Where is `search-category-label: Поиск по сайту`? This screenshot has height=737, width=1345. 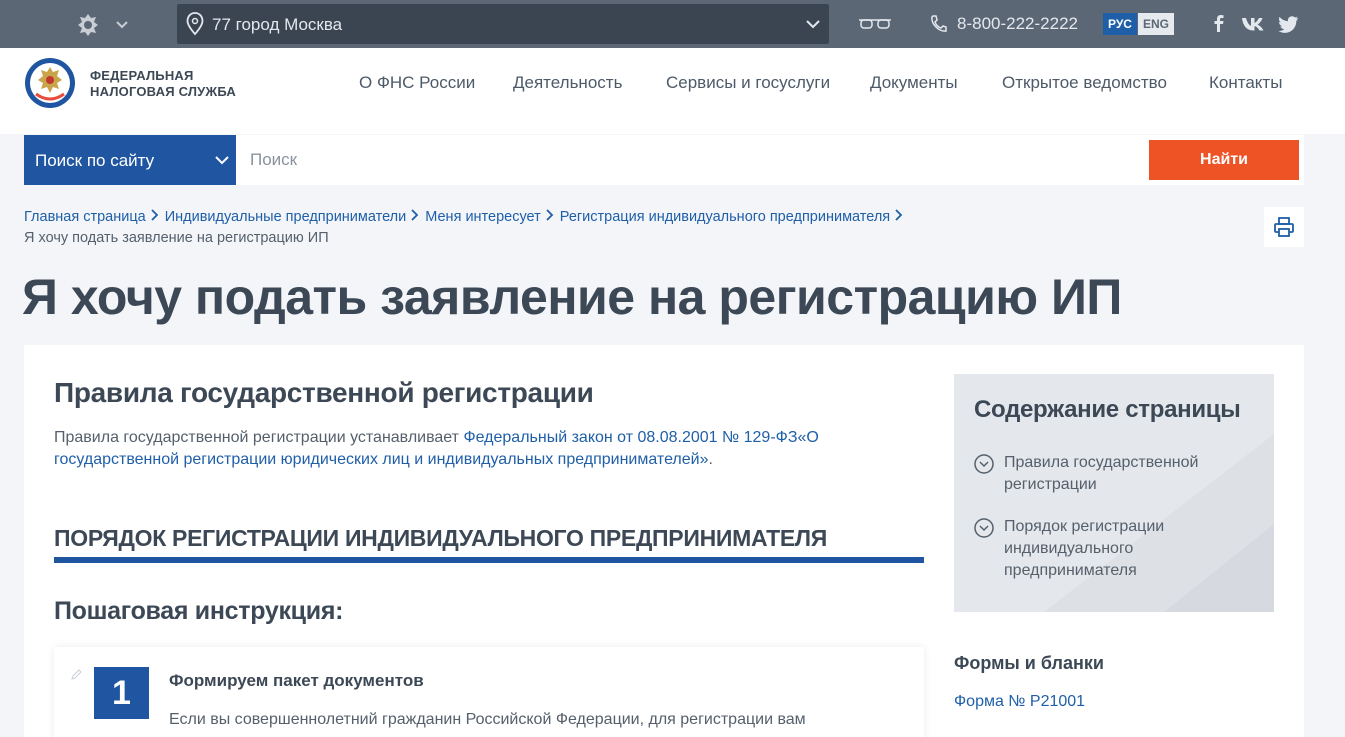
search-category-label: Поиск по сайту is located at coordinates (95, 160).